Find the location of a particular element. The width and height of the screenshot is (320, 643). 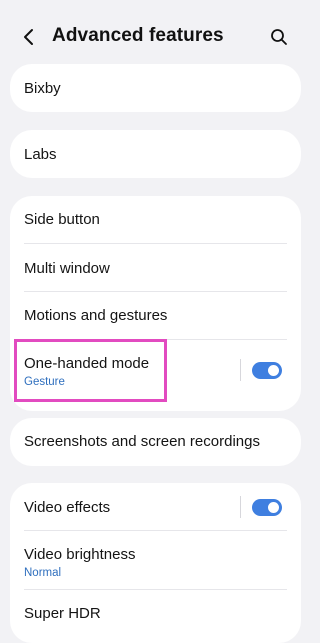

back-button is located at coordinates (29, 37).